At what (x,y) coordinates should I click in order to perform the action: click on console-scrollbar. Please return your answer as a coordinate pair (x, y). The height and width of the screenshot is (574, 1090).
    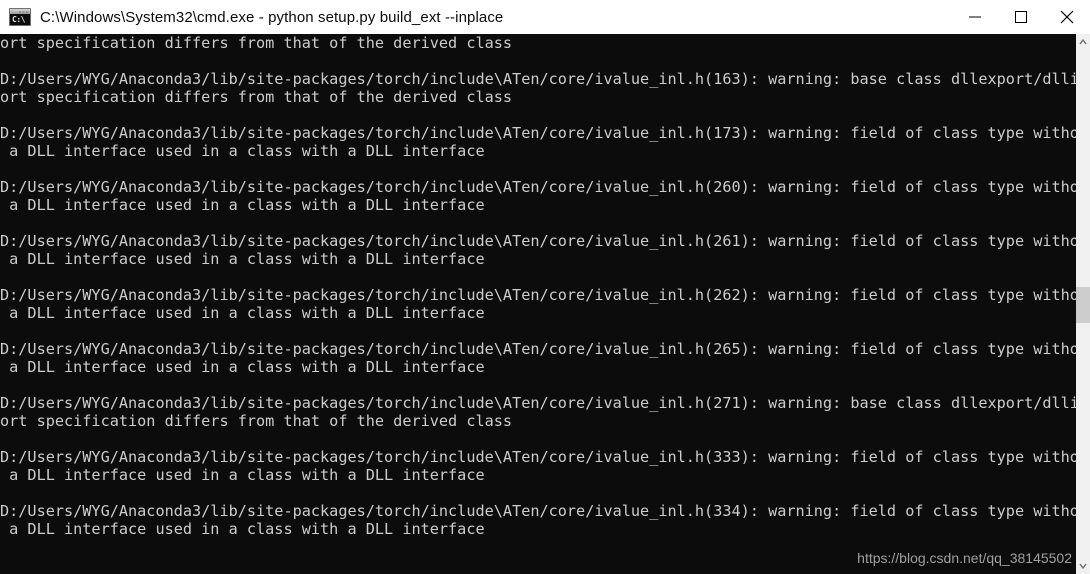
    Looking at the image, I should click on (1083, 304).